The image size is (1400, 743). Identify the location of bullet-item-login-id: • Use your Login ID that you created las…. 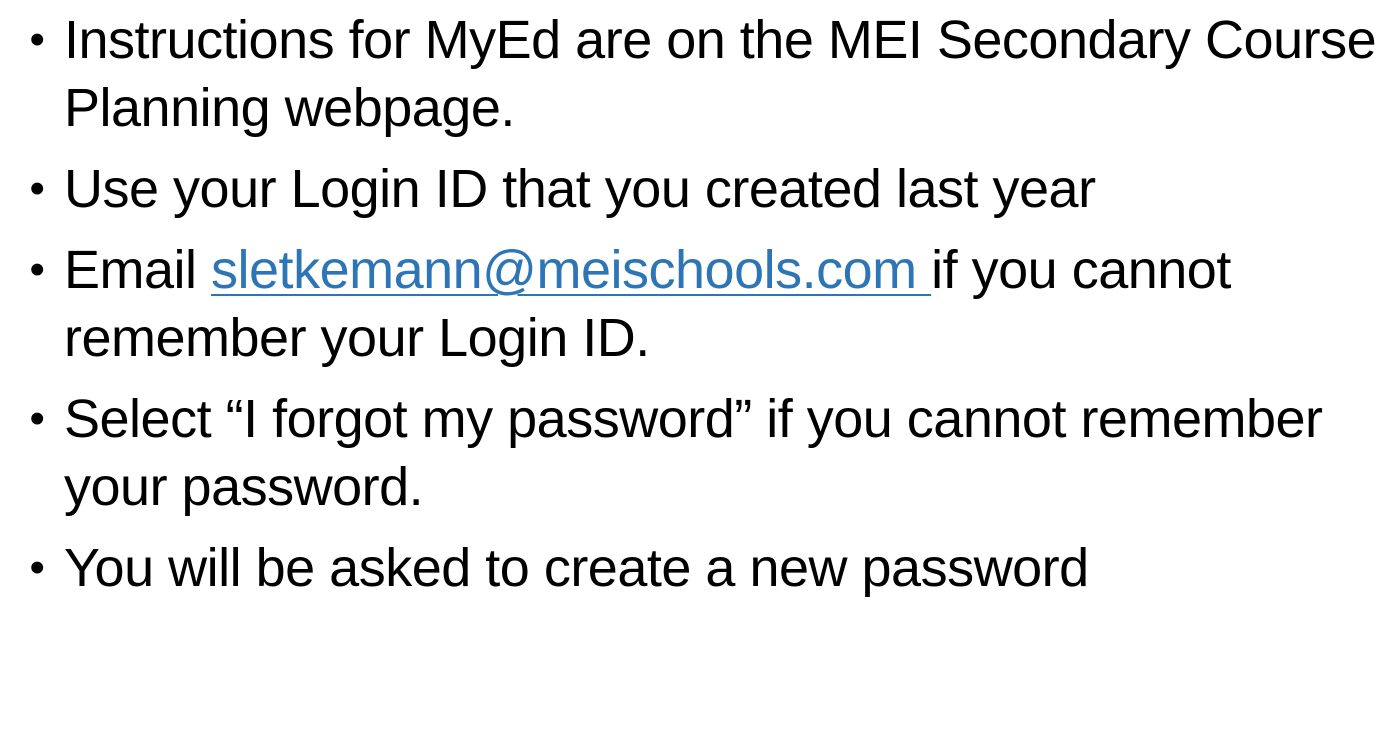
(707, 189).